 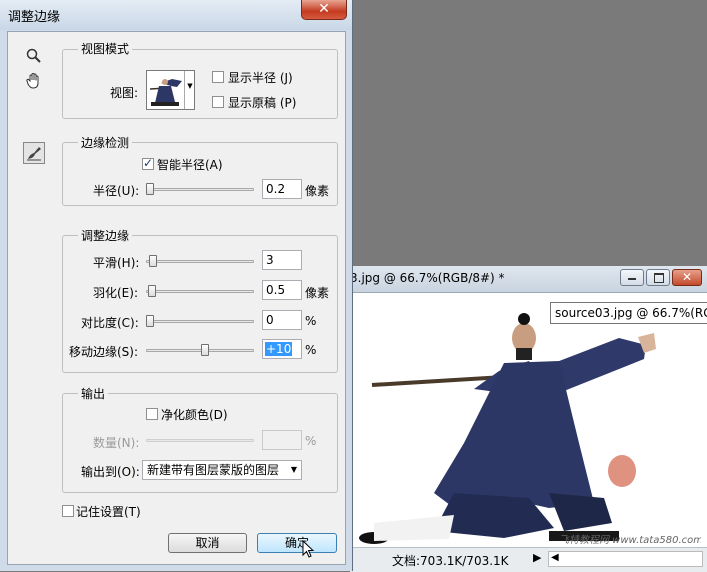 I want to click on decontaminate-checkbox, so click(x=152, y=414).